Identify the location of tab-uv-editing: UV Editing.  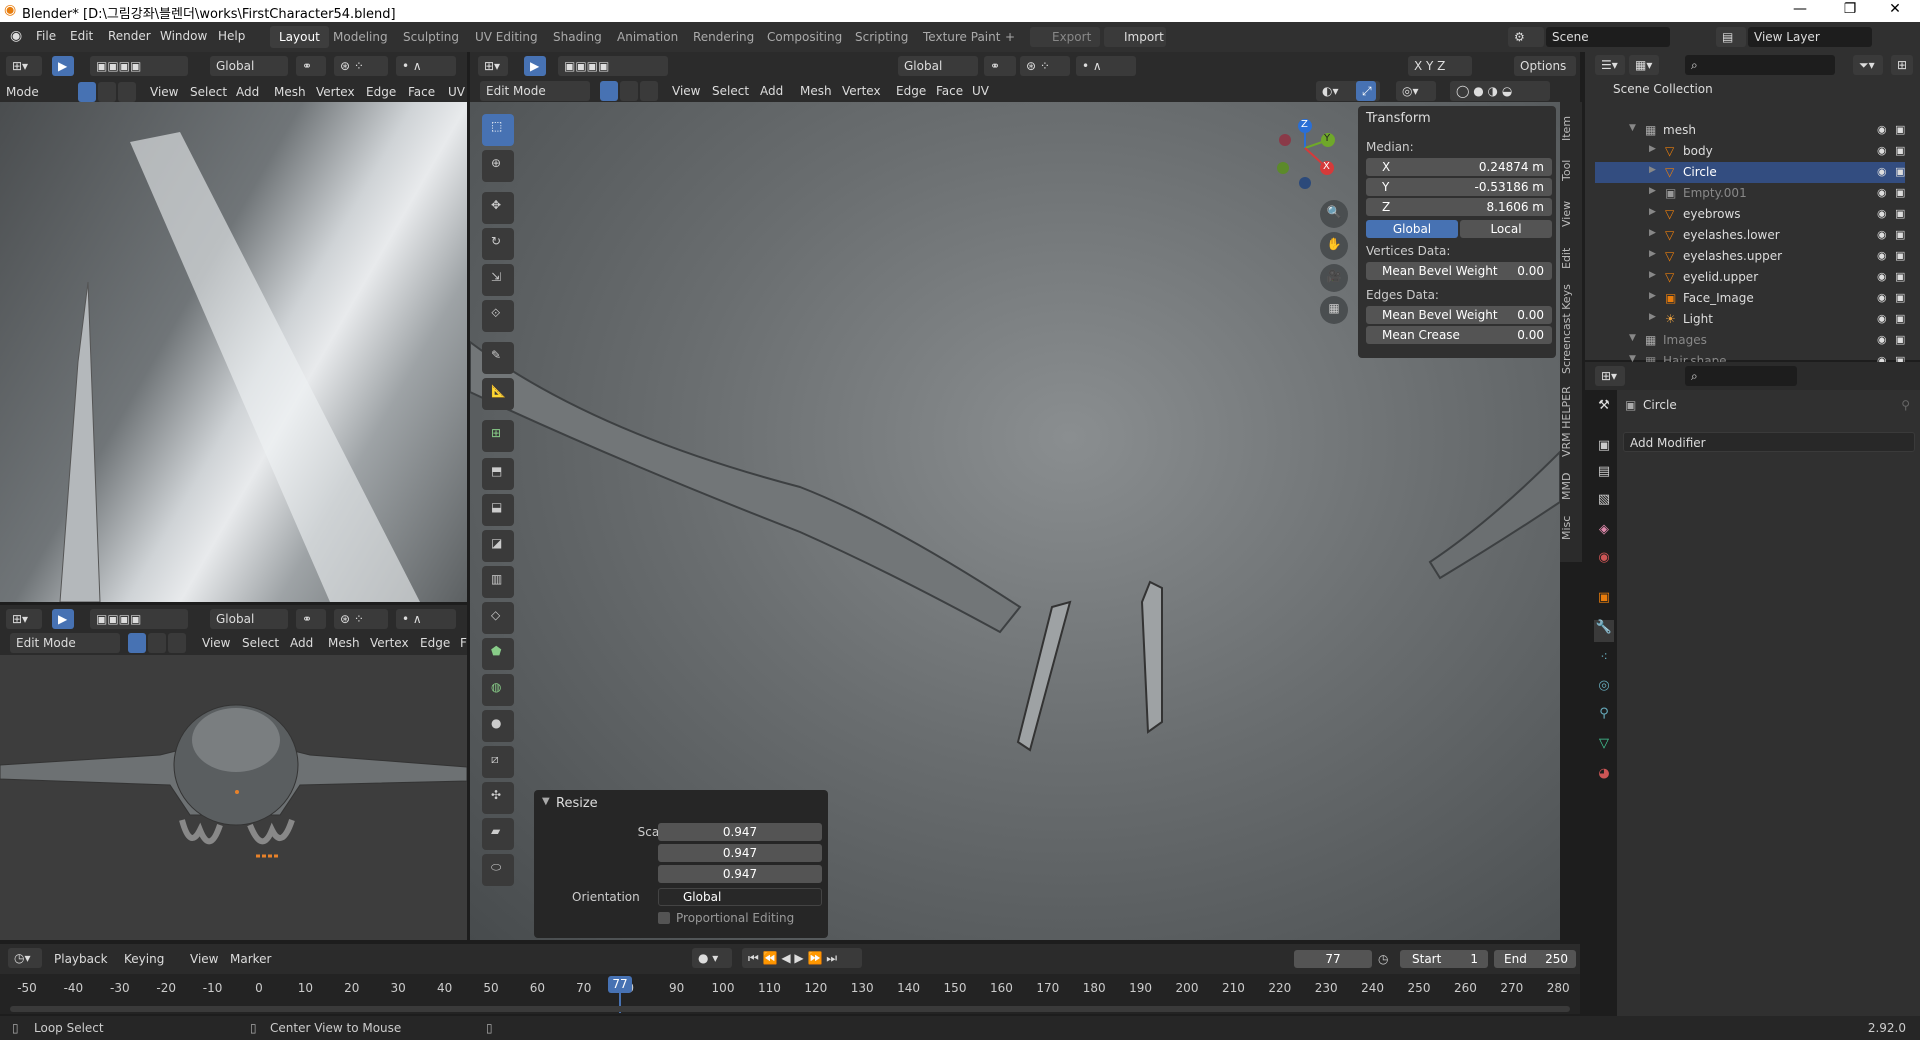
(506, 37).